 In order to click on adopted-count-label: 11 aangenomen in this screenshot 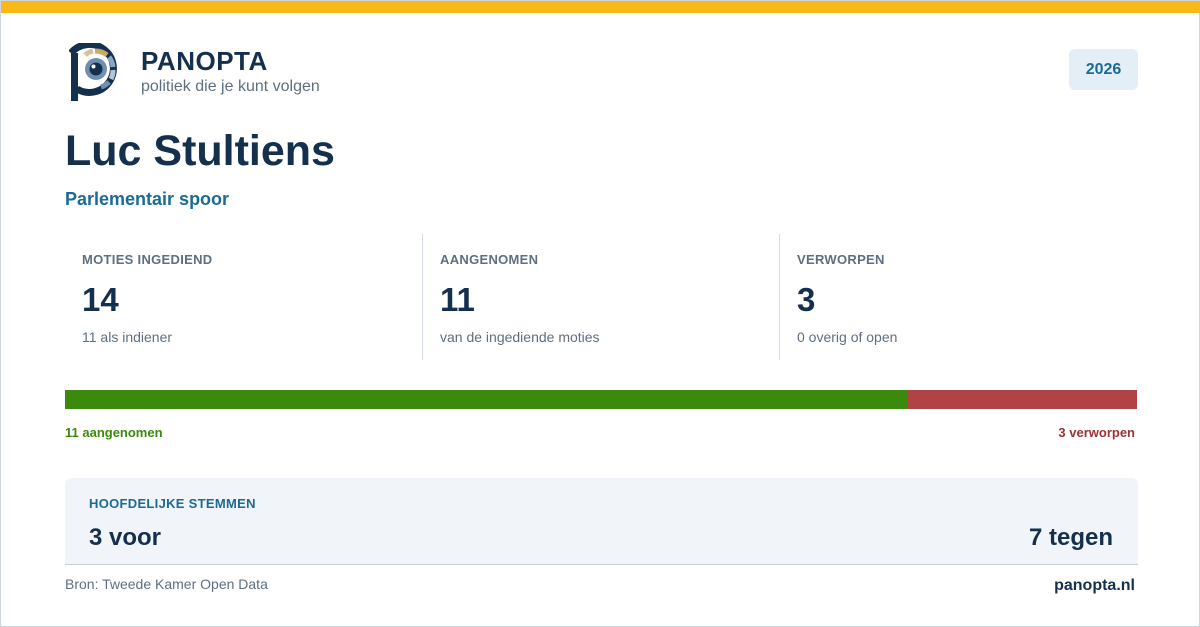, I will do `click(114, 432)`.